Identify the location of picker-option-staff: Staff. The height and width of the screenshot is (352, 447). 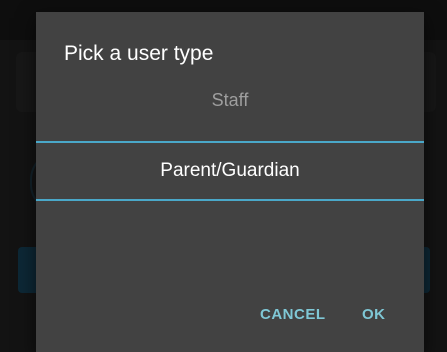
(230, 100).